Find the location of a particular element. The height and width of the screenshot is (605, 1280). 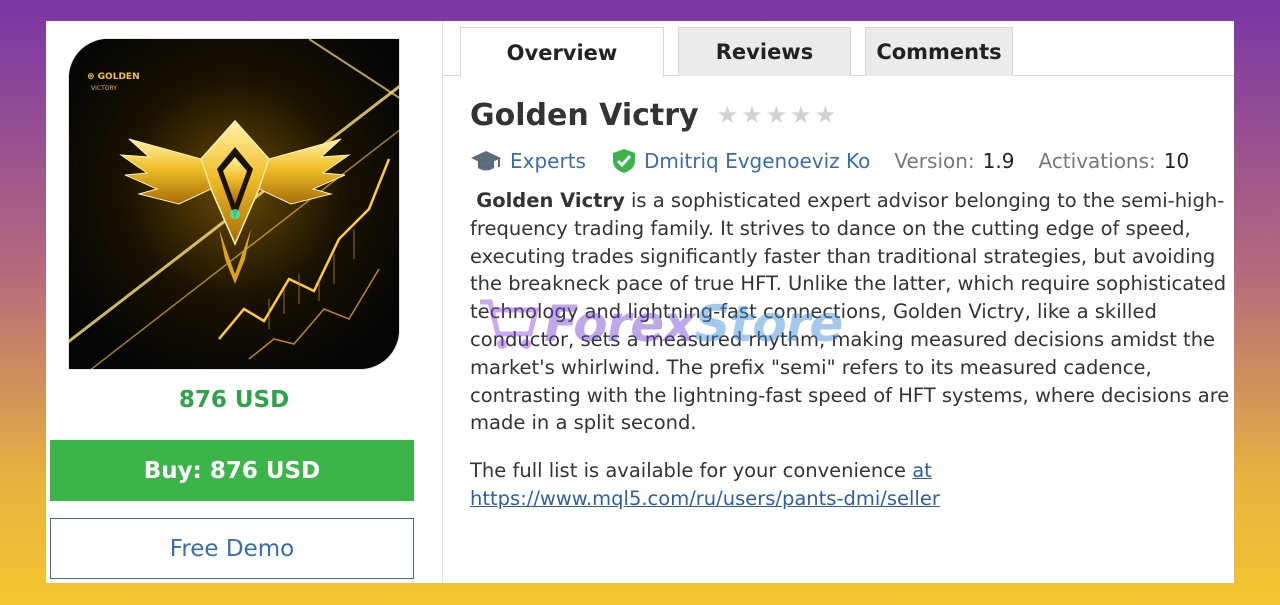

tab-comments: Comments is located at coordinates (939, 51).